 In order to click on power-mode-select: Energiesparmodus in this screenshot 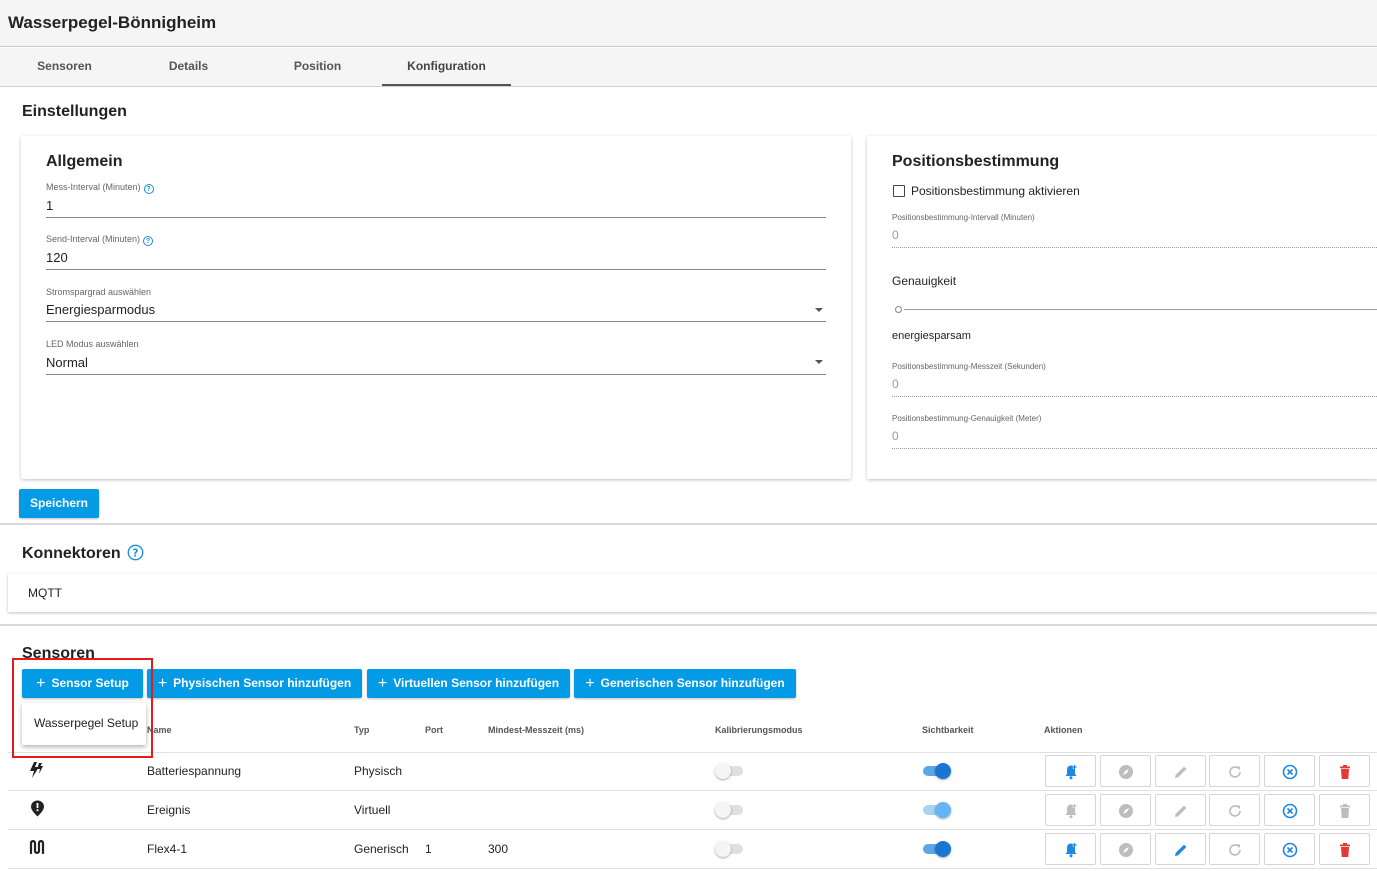, I will do `click(100, 309)`.